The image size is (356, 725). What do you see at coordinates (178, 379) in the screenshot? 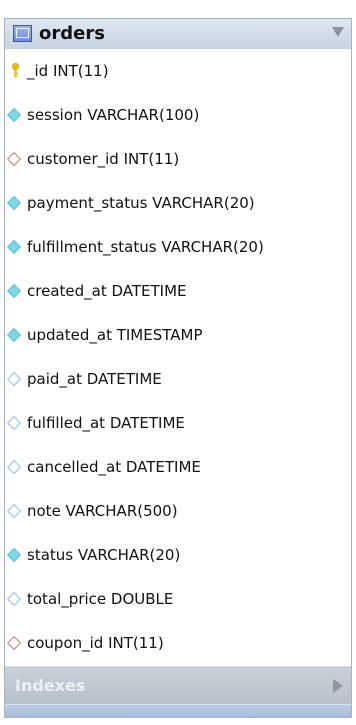
I see `column-row-paid-at: paid_at DATETIME` at bounding box center [178, 379].